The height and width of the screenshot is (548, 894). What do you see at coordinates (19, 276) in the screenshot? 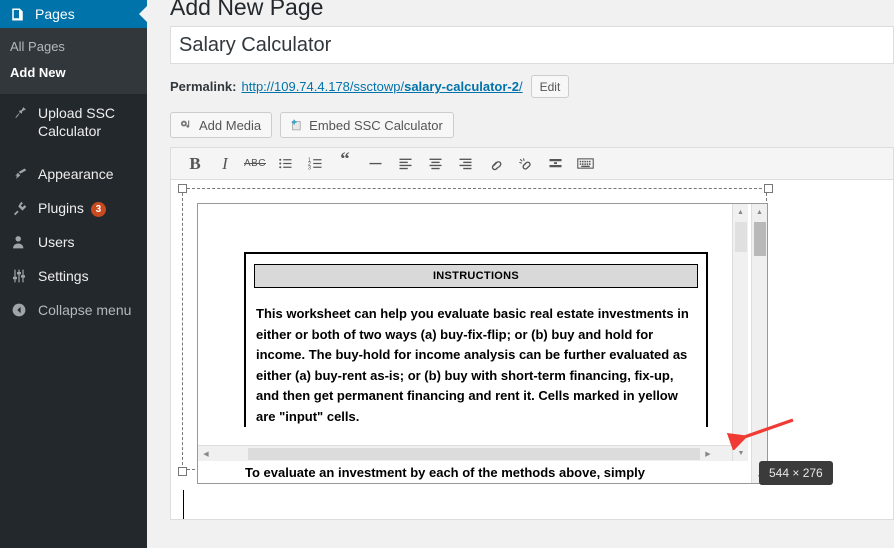
I see `sliders-icon` at bounding box center [19, 276].